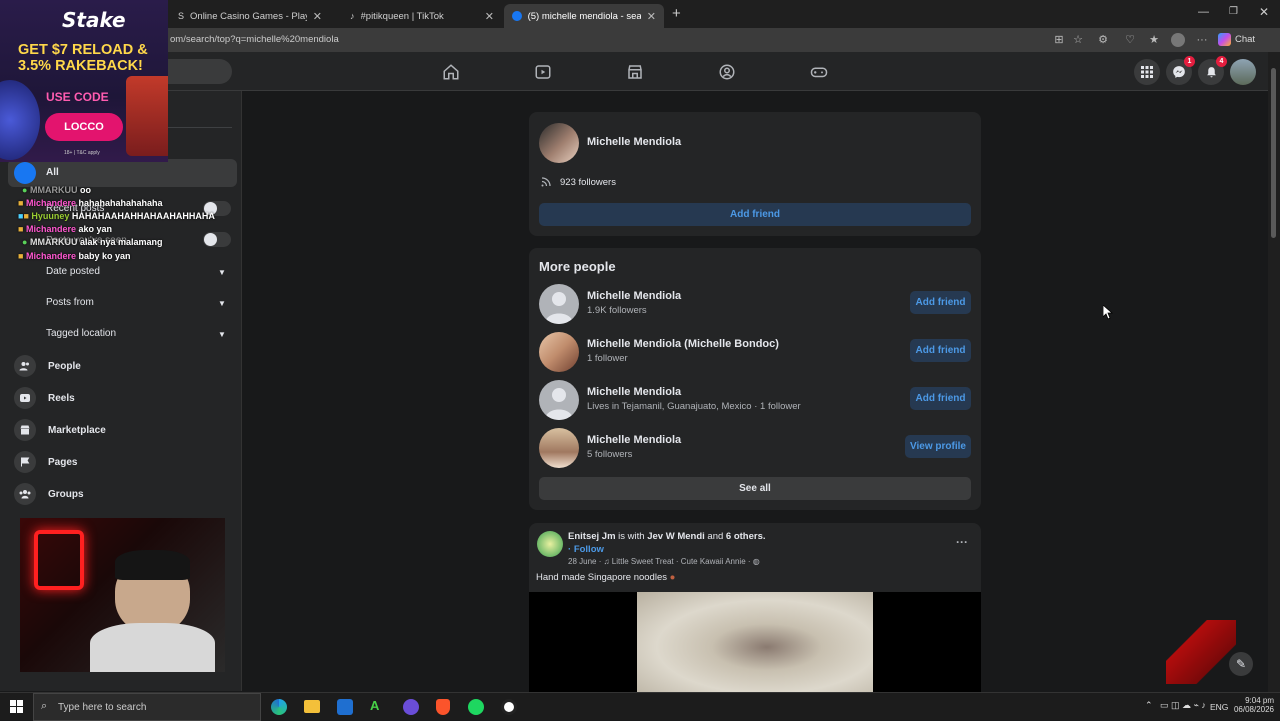 This screenshot has width=1280, height=721. What do you see at coordinates (1078, 40) in the screenshot?
I see `favorite-star-icon: ☆` at bounding box center [1078, 40].